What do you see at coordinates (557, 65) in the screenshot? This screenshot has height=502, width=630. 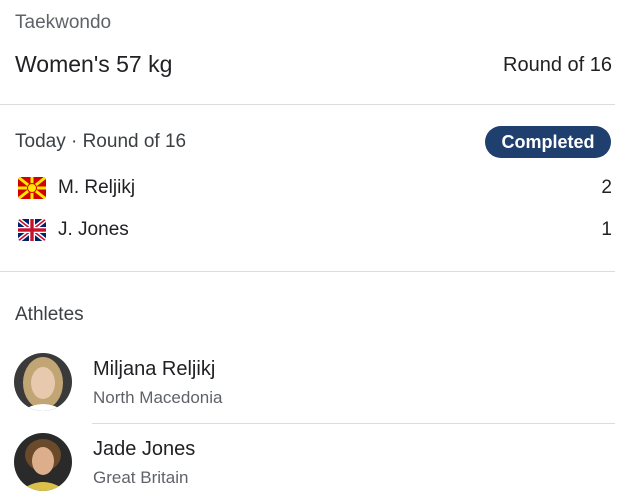 I see `event-round: Round of 16` at bounding box center [557, 65].